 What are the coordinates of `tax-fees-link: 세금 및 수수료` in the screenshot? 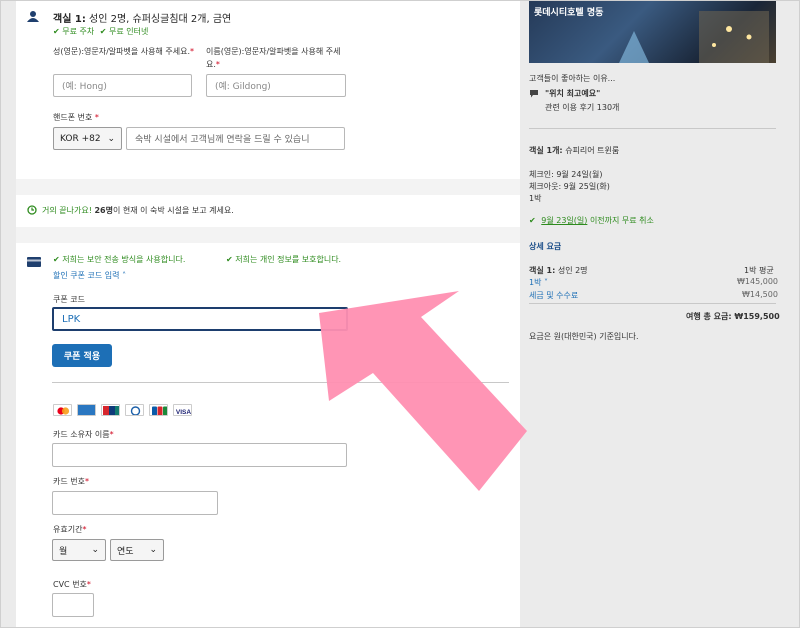 It's located at (553, 295).